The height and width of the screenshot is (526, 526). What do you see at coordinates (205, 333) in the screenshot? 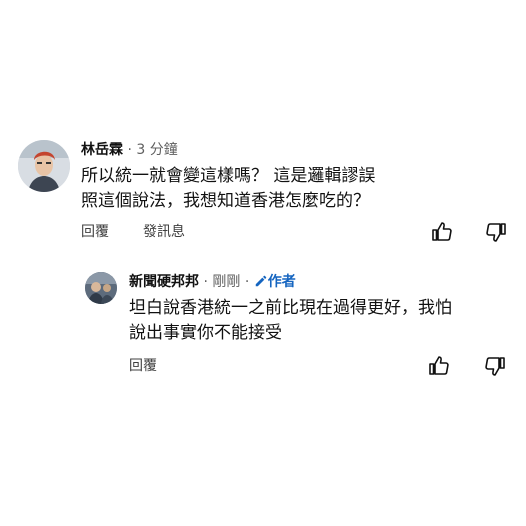
I see `reply-line: 說出事實你不能接受` at bounding box center [205, 333].